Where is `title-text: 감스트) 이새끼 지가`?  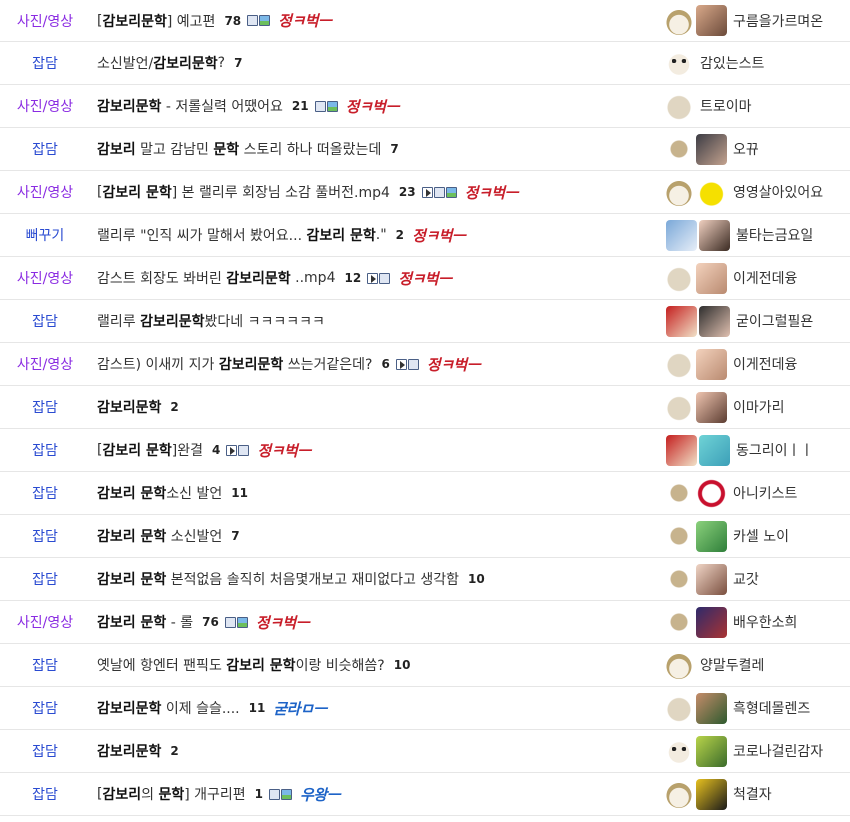
title-text: 감스트) 이새끼 지가 is located at coordinates (158, 364).